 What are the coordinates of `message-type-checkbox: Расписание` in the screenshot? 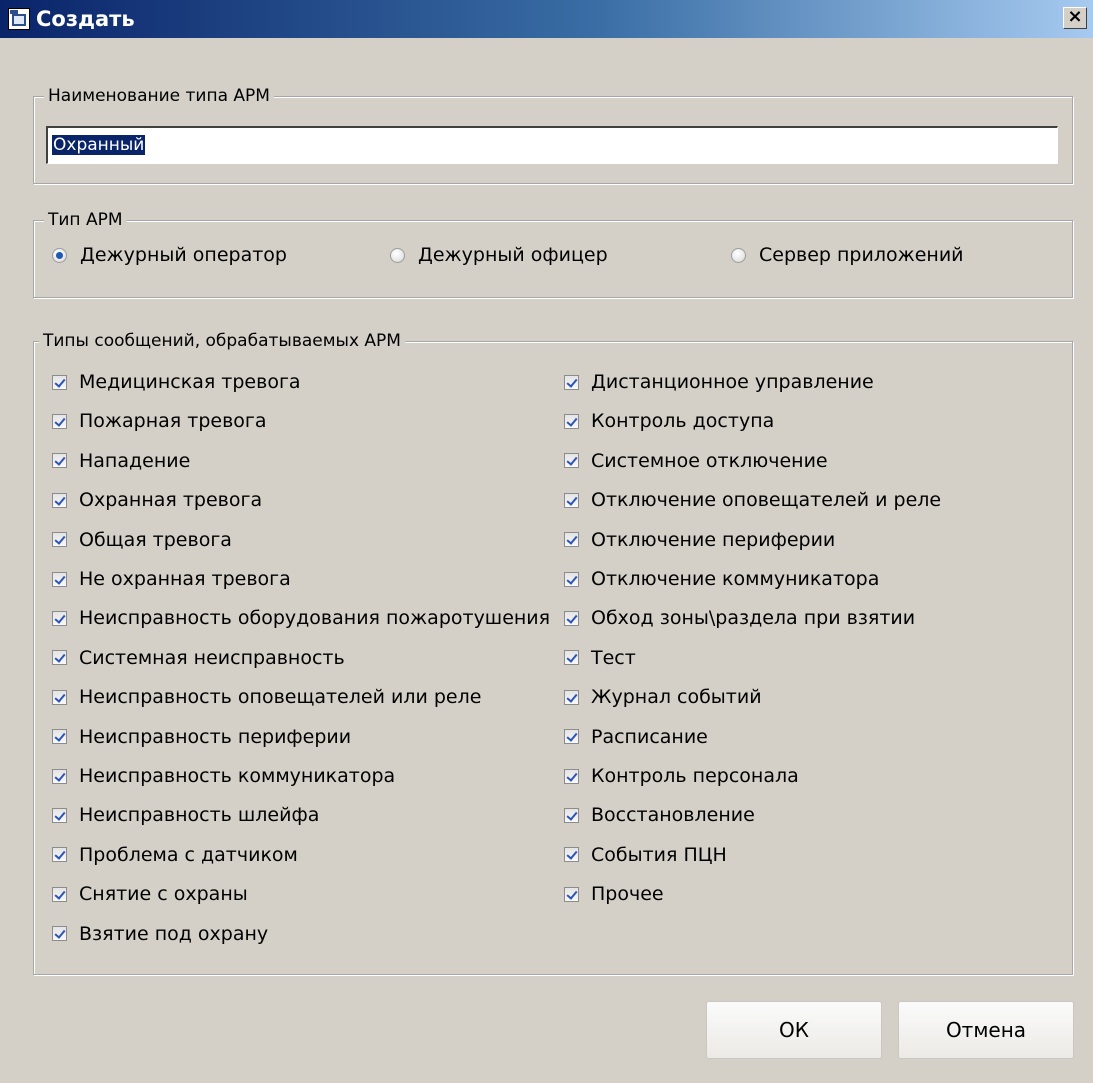 It's located at (636, 737).